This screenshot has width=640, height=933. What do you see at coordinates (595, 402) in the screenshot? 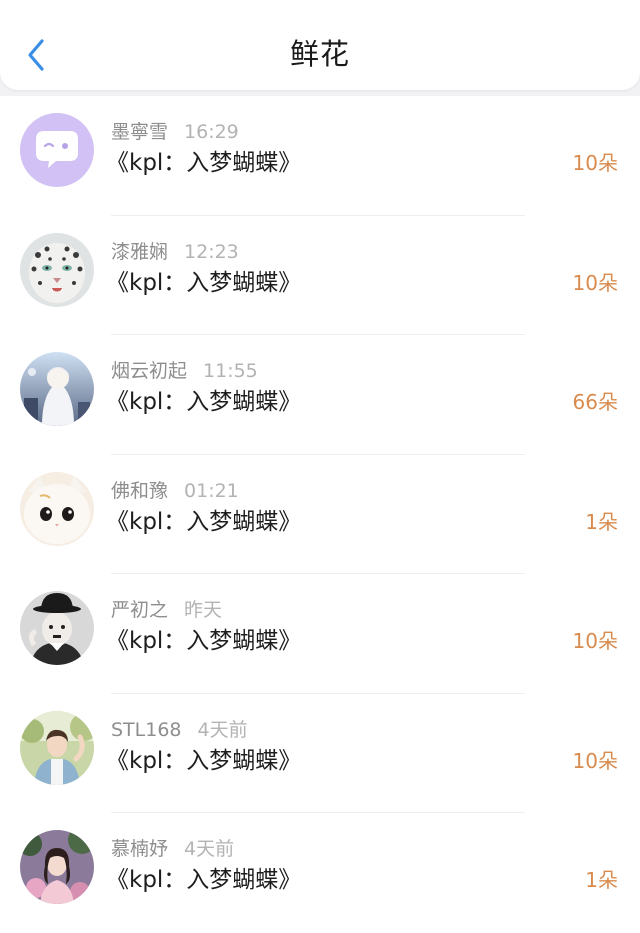
I see `flower-count: 66朵` at bounding box center [595, 402].